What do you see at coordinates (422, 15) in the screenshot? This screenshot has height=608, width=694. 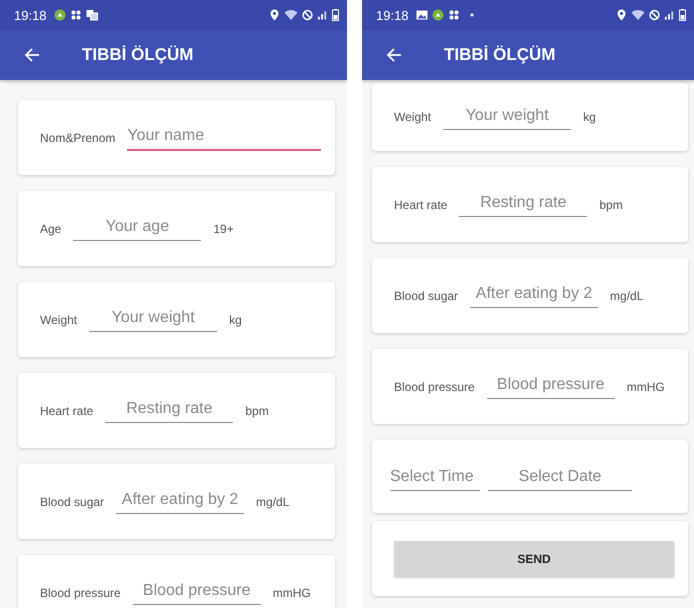 I see `image-notification-icon` at bounding box center [422, 15].